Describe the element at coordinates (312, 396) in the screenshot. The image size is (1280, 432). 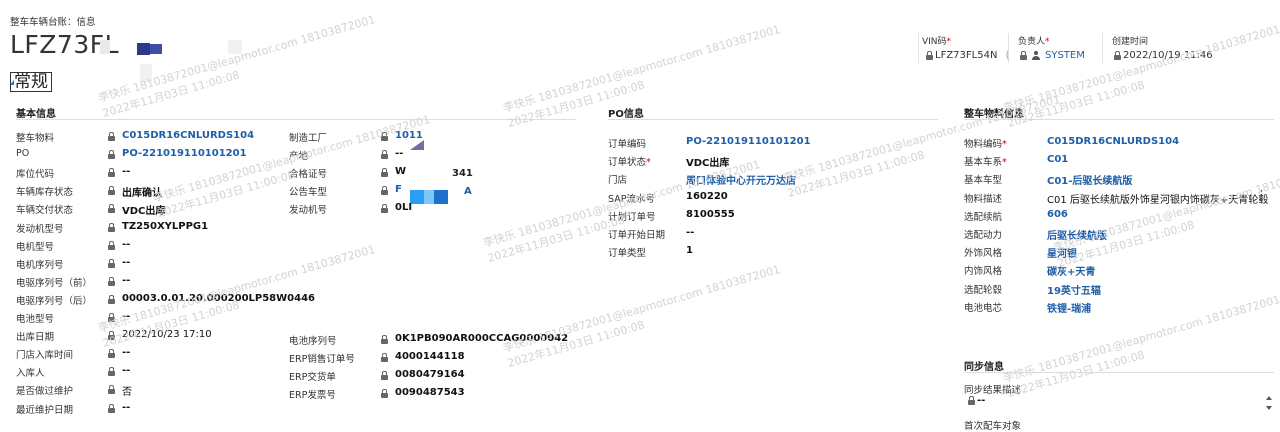
I see `basic-right-lower-field-label: ERP发票号` at that location.